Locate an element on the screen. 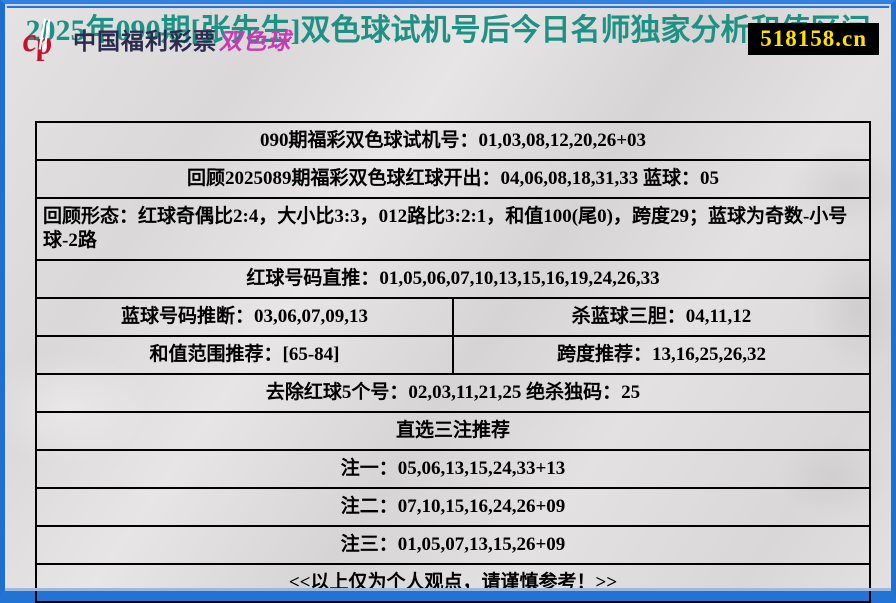 The height and width of the screenshot is (603, 896). table-cell: 去除红球5个号：02,03,11,21,25 绝杀独码：25 is located at coordinates (453, 393).